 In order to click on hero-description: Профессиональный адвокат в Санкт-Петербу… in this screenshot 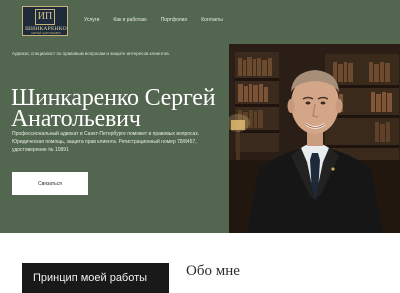, I will do `click(106, 142)`.